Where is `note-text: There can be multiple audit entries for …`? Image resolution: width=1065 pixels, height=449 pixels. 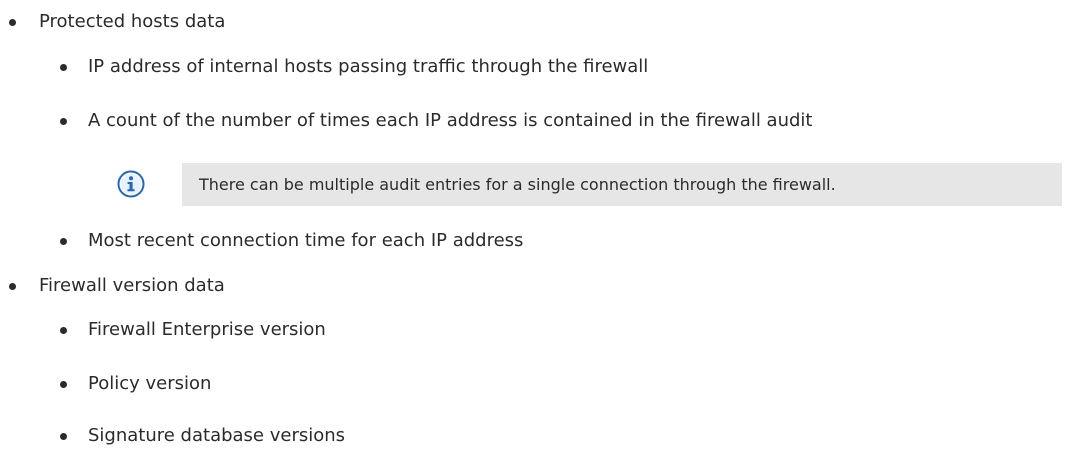 note-text: There can be multiple audit entries for … is located at coordinates (517, 184).